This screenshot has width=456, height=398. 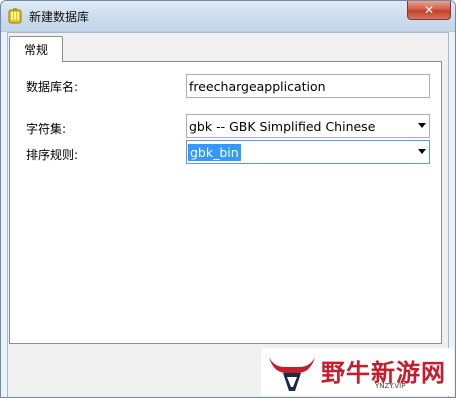 What do you see at coordinates (308, 86) in the screenshot?
I see `database-name-input` at bounding box center [308, 86].